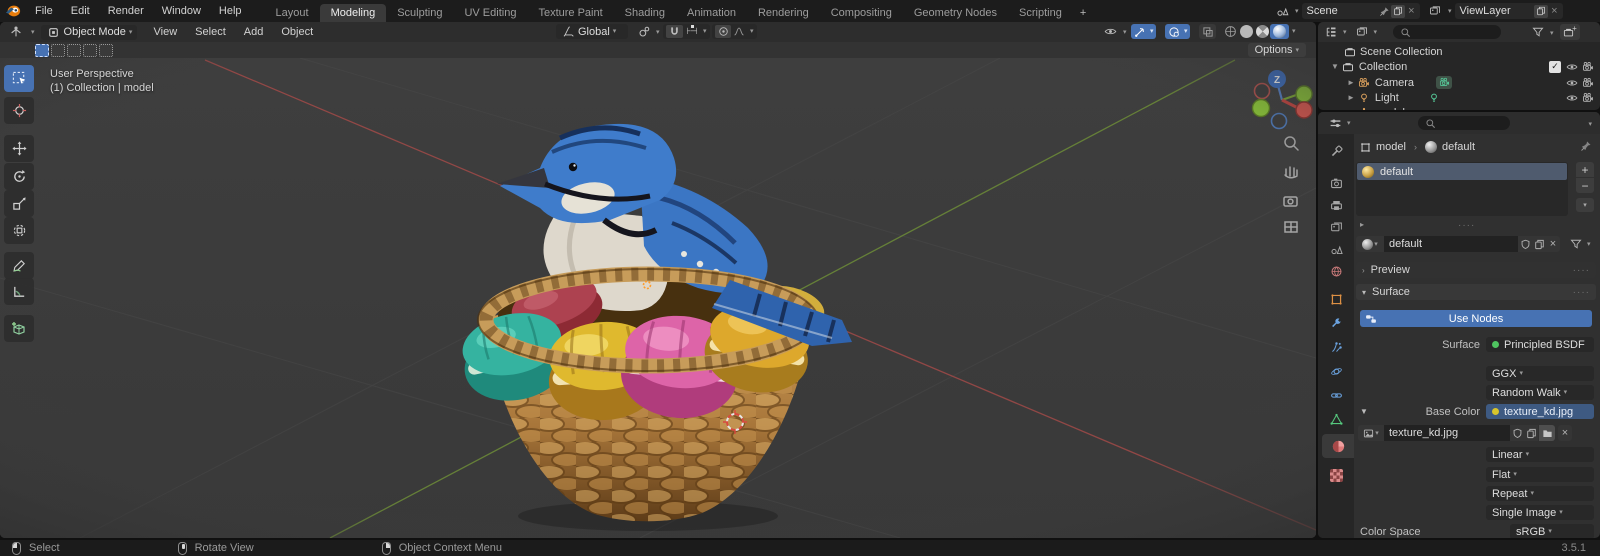  Describe the element at coordinates (353, 13) in the screenshot. I see `tab-modeling: Modeling` at that location.